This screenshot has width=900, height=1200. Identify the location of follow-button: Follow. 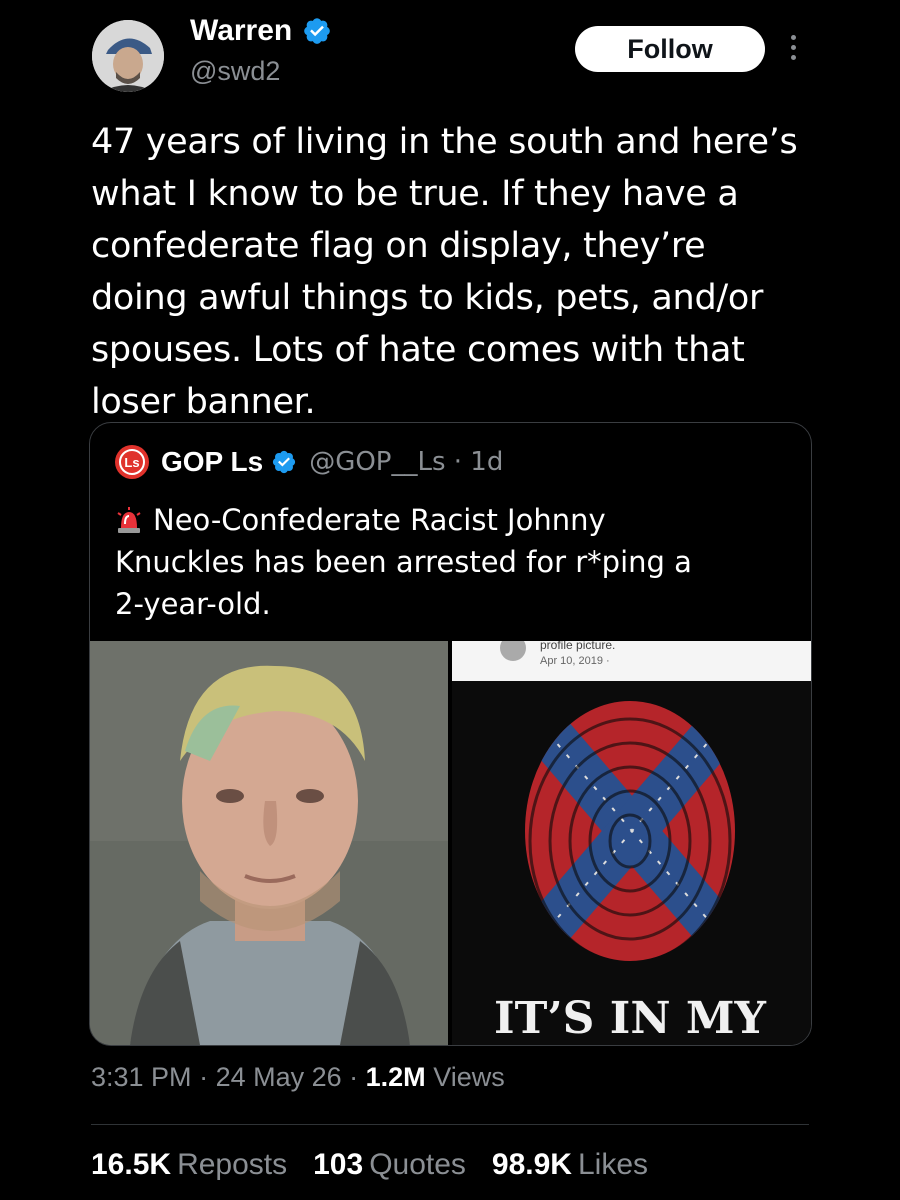
(670, 49).